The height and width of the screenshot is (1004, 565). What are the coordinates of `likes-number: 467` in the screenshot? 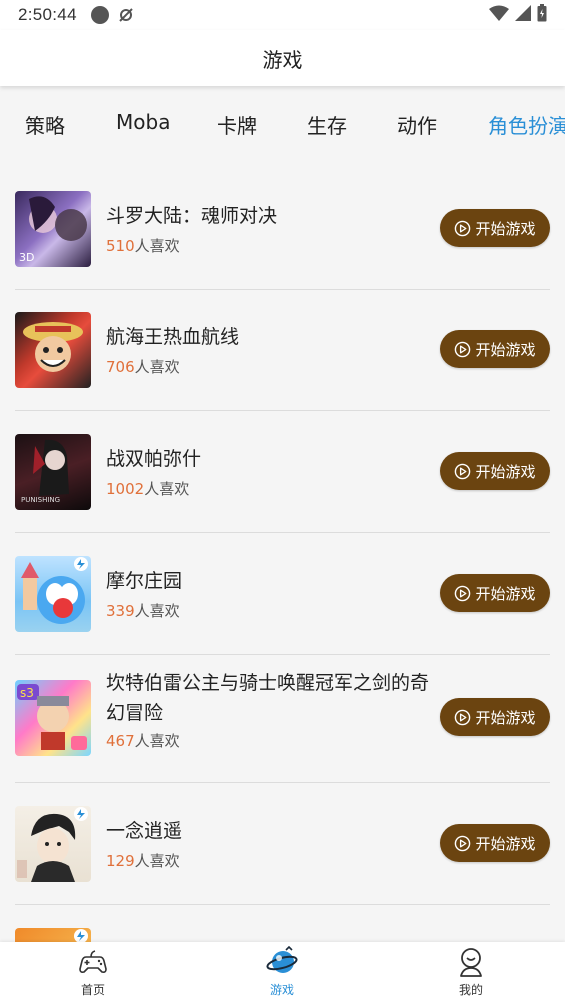 It's located at (120, 741).